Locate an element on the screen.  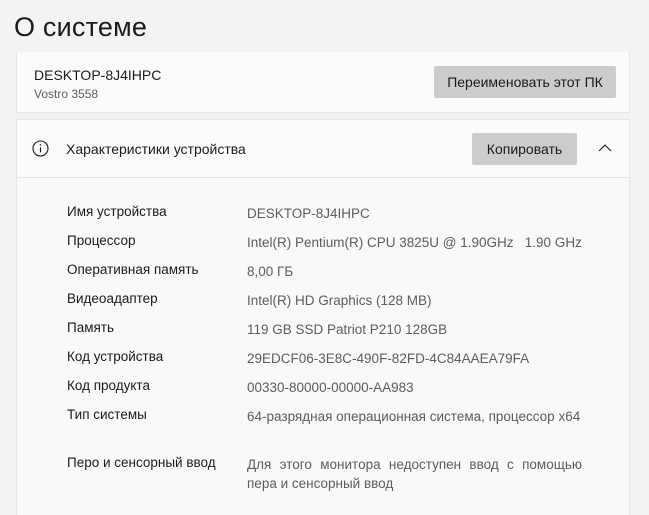
device-specs-title: Характеристики устройства is located at coordinates (156, 149).